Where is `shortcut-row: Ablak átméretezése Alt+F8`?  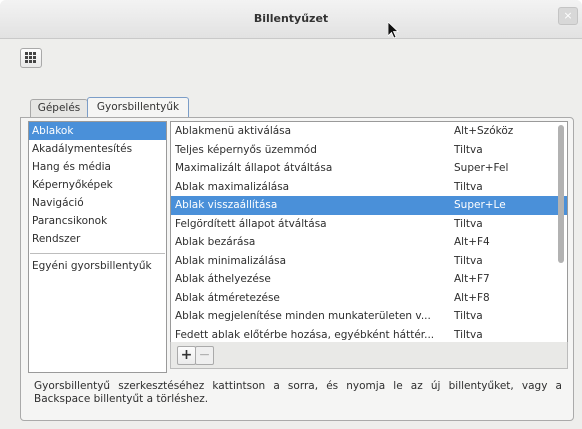
shortcut-row: Ablak átméretezése Alt+F8 is located at coordinates (369, 298).